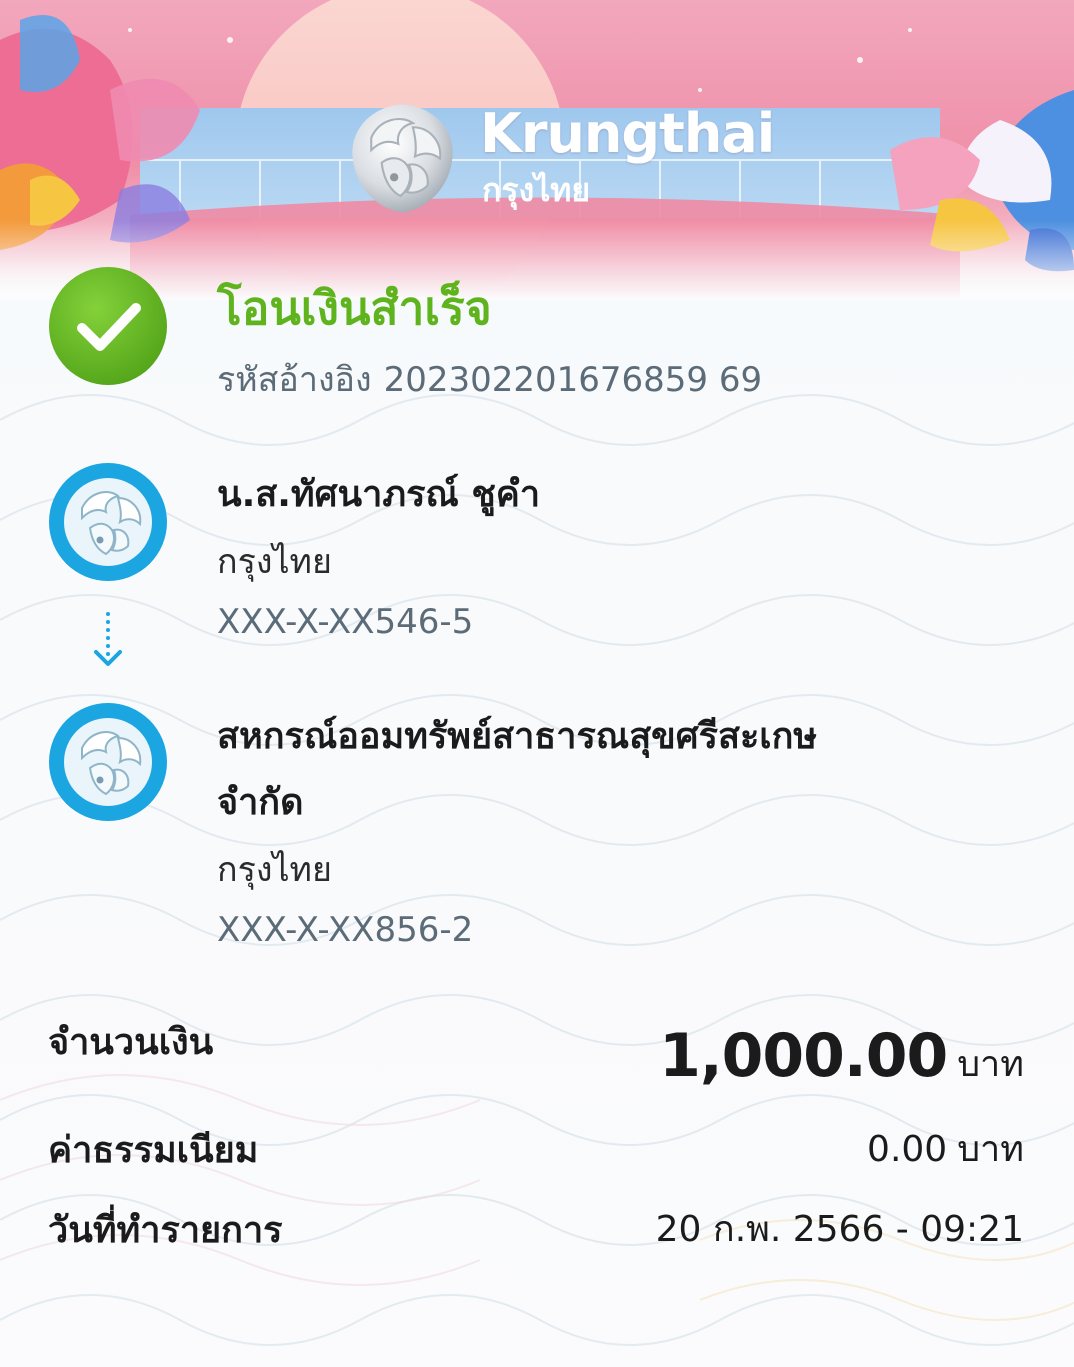  I want to click on reference-number: 202302201676859 69, so click(573, 380).